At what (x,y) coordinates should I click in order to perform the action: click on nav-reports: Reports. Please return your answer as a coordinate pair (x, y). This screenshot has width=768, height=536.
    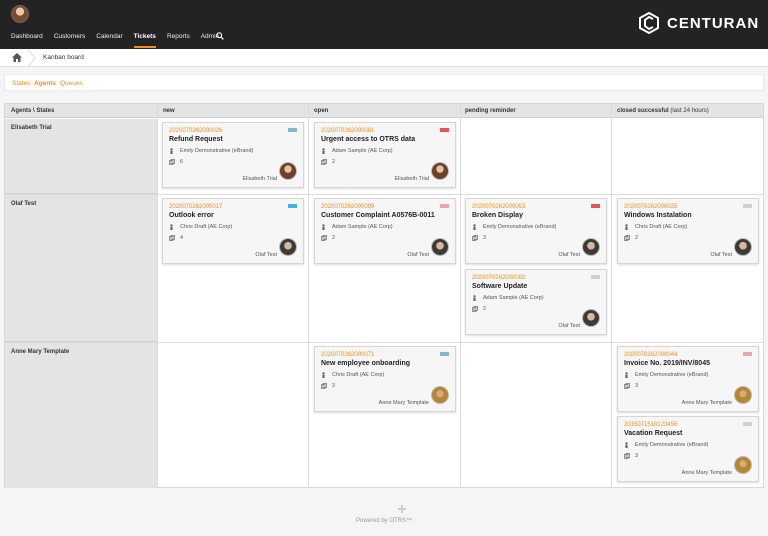
    Looking at the image, I should click on (178, 40).